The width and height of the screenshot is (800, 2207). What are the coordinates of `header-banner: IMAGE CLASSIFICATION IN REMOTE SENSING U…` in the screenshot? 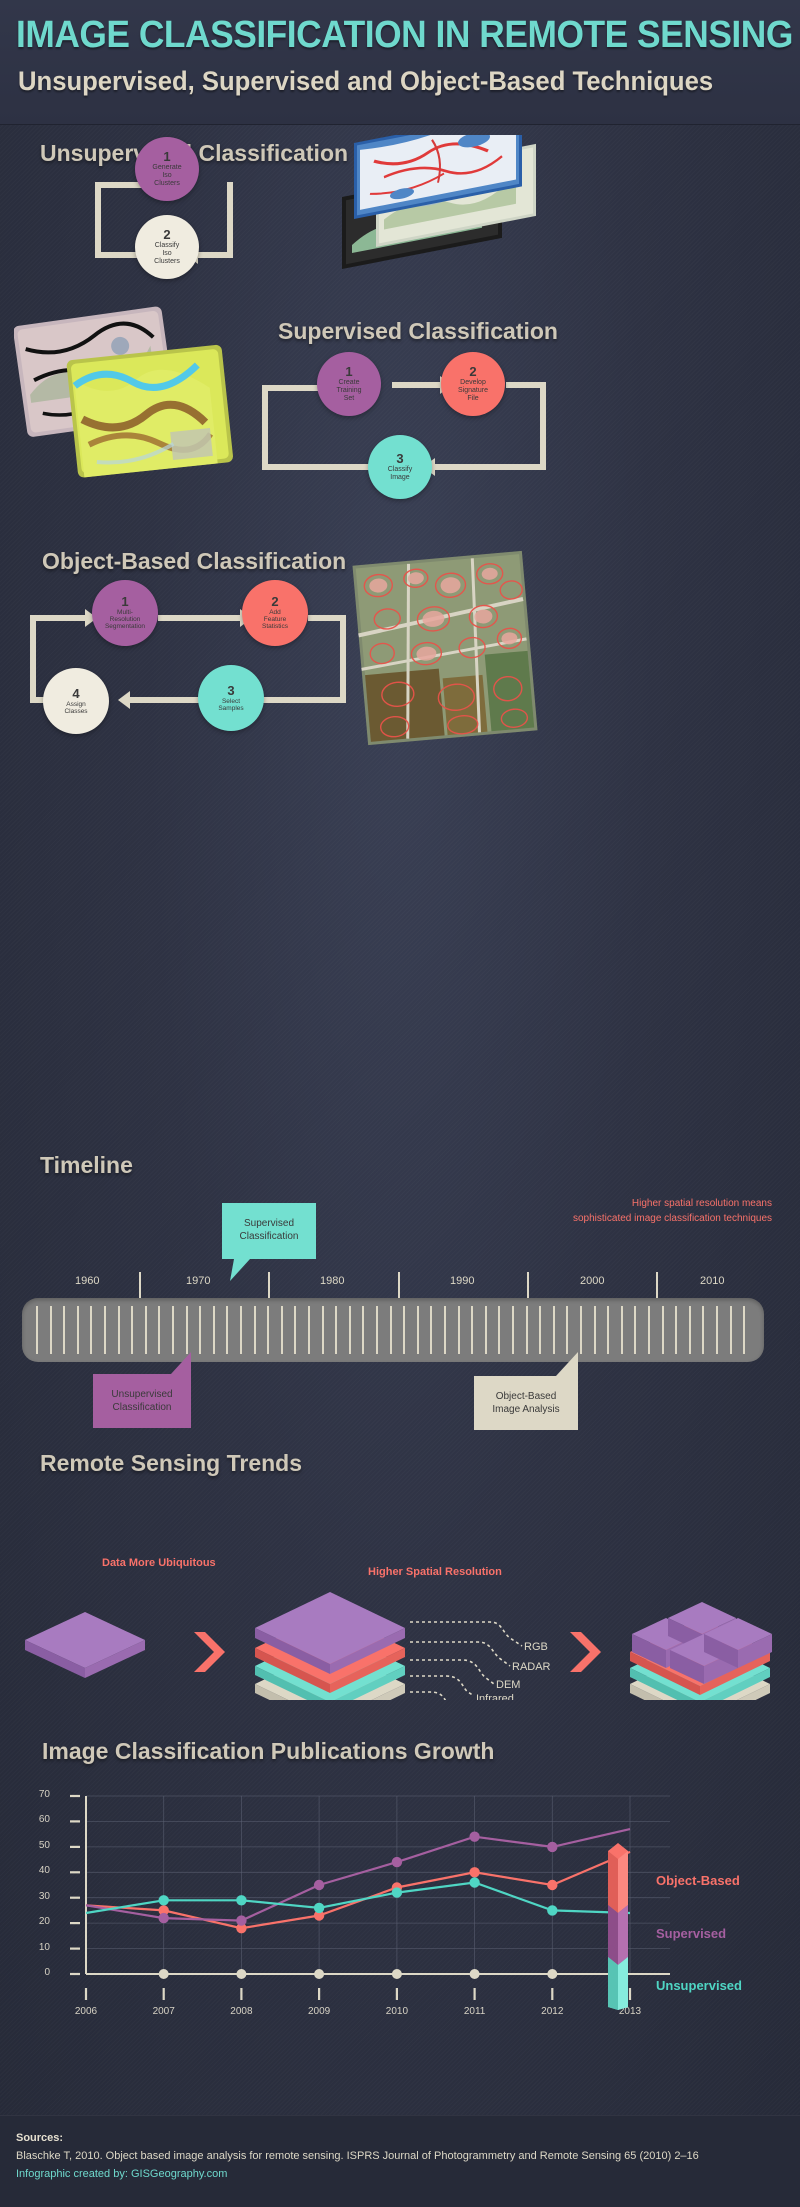 It's located at (400, 62).